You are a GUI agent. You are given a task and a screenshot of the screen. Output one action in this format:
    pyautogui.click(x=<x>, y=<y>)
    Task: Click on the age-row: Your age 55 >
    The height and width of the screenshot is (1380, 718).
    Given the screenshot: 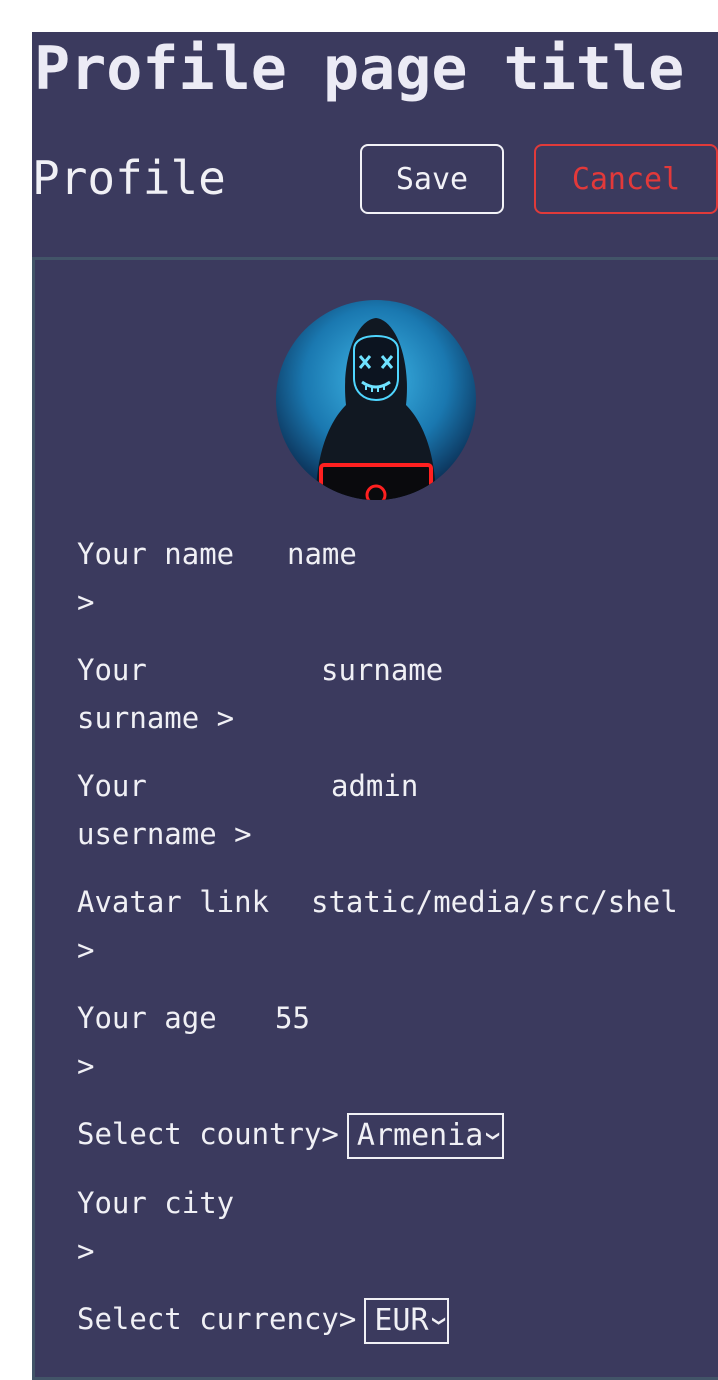 What is the action you would take?
    pyautogui.click(x=397, y=1042)
    